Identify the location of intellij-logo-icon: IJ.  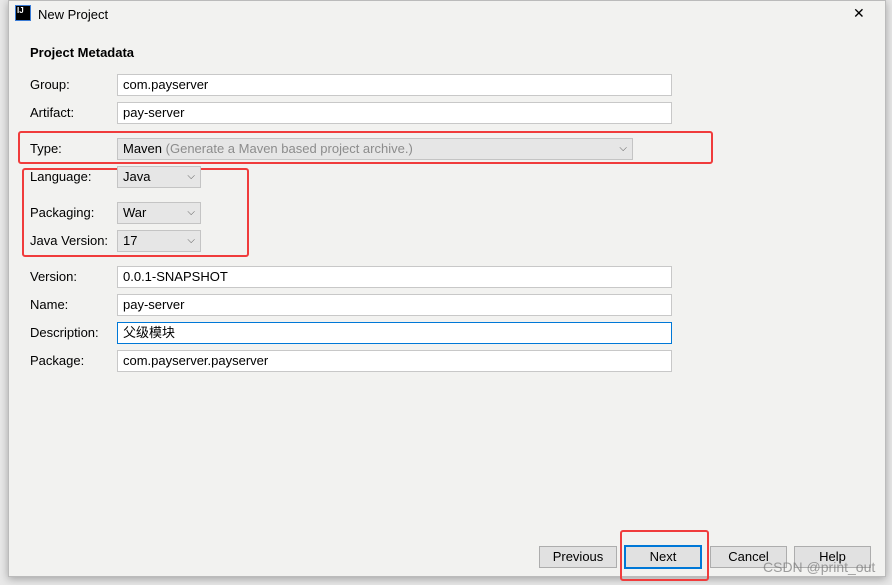
(23, 13).